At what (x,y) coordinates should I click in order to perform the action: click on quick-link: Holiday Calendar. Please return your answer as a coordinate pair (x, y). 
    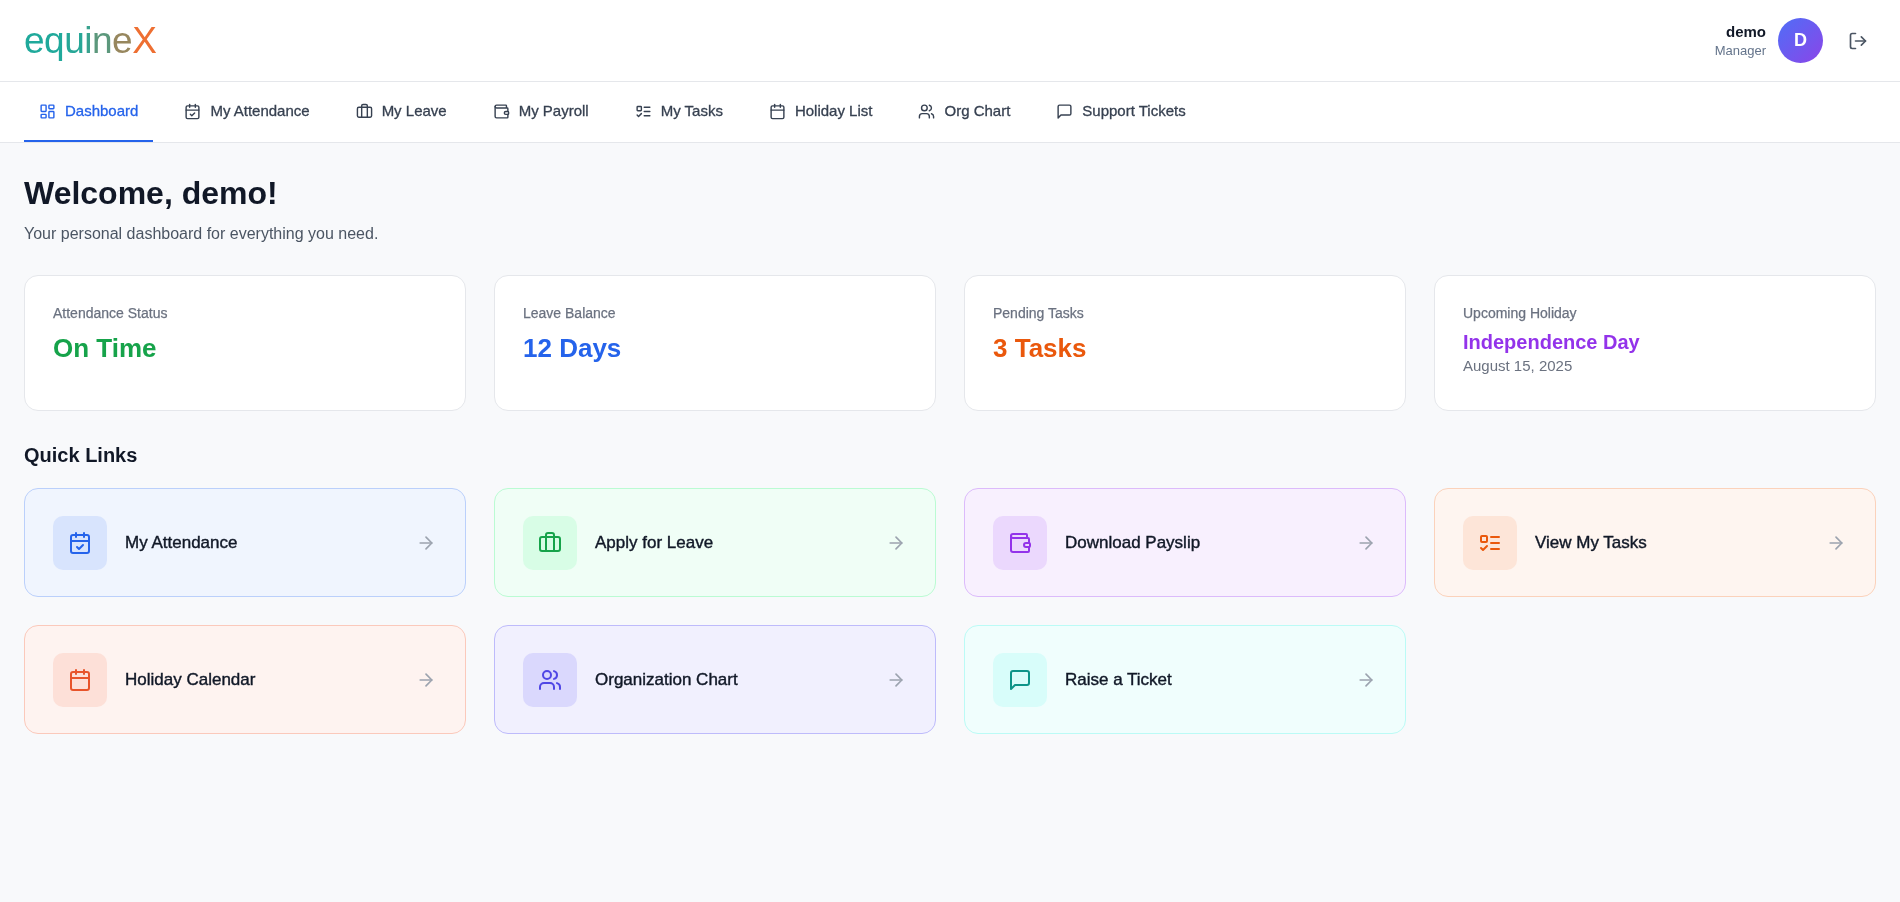
    Looking at the image, I should click on (245, 679).